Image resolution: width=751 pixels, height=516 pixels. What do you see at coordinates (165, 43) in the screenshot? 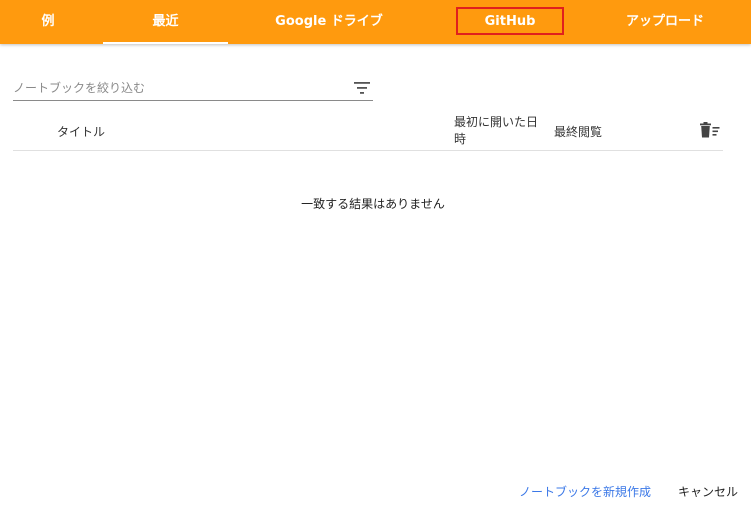
I see `tab-active-indicator` at bounding box center [165, 43].